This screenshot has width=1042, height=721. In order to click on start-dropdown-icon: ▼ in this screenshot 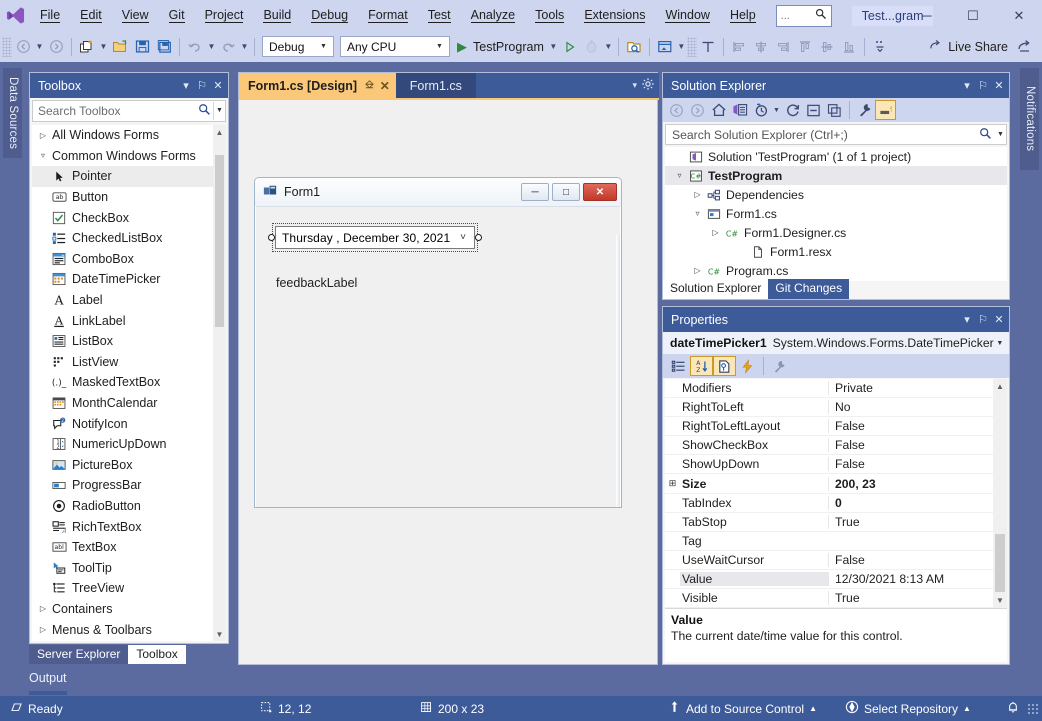, I will do `click(553, 47)`.